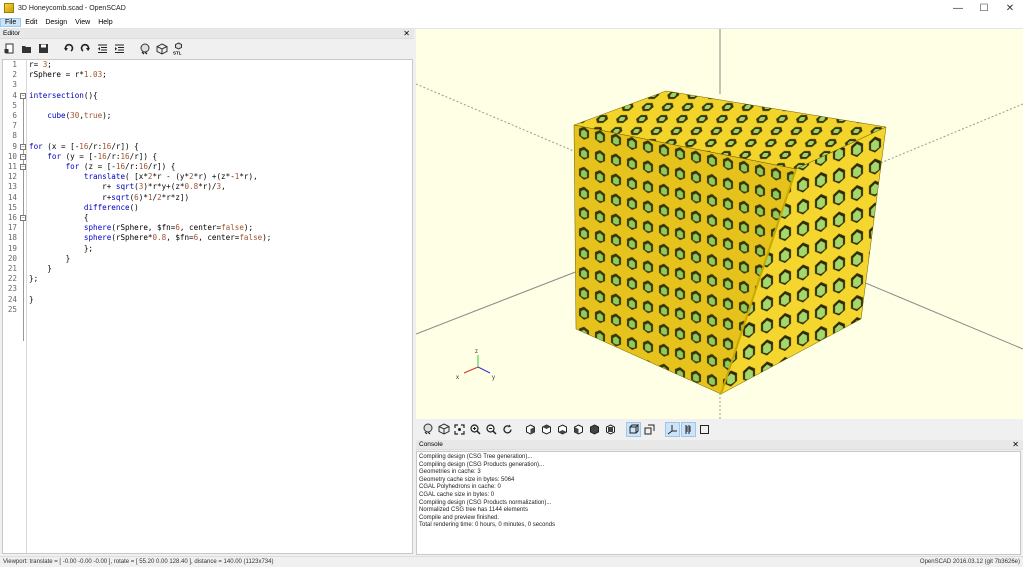  Describe the element at coordinates (105, 22) in the screenshot. I see `menu-help: Help` at that location.